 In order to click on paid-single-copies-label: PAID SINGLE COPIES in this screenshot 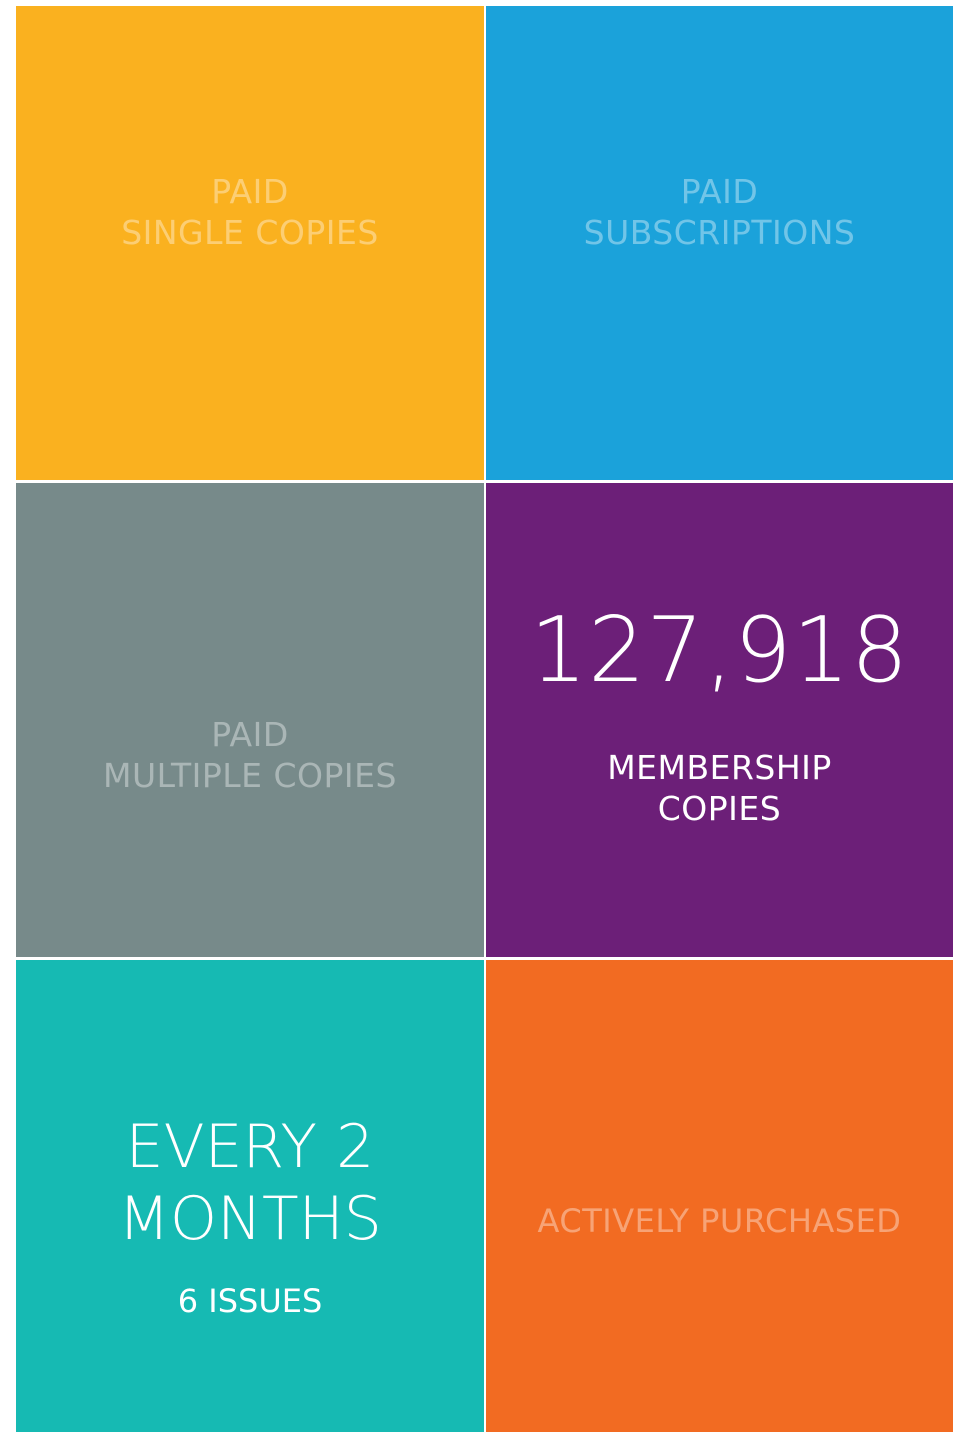, I will do `click(250, 212)`.